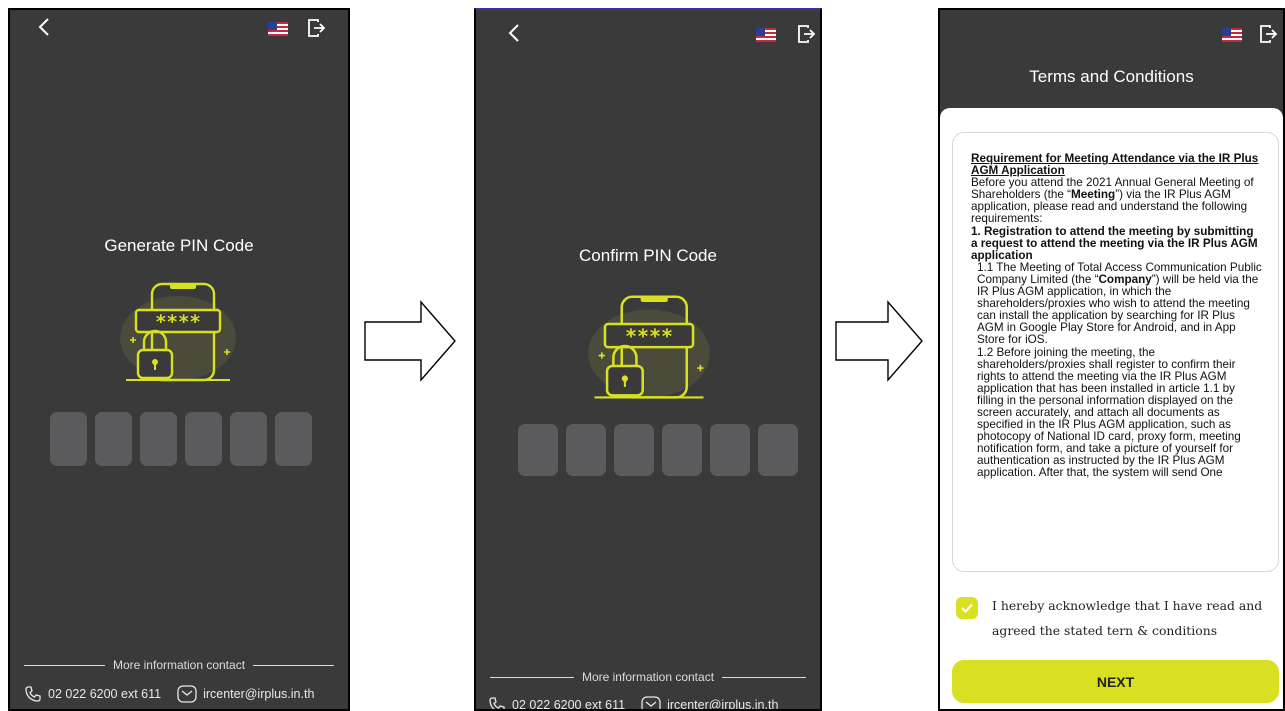 This screenshot has height=711, width=1285. I want to click on checkmark-icon, so click(967, 608).